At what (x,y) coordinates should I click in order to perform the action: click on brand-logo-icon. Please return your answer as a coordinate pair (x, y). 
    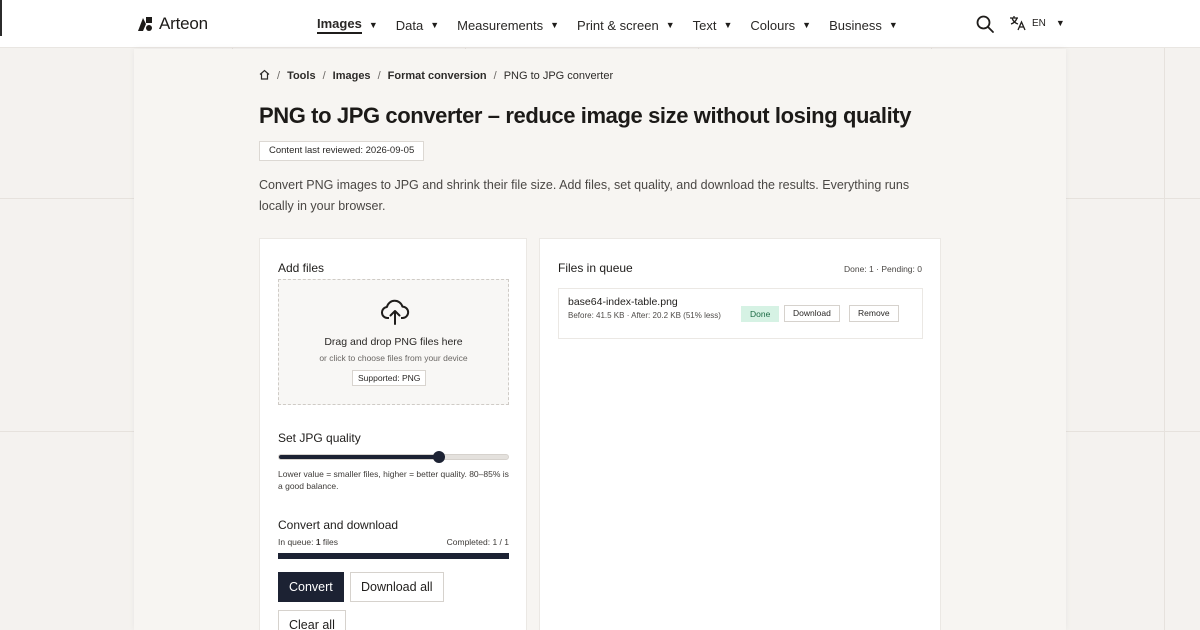
    Looking at the image, I should click on (145, 24).